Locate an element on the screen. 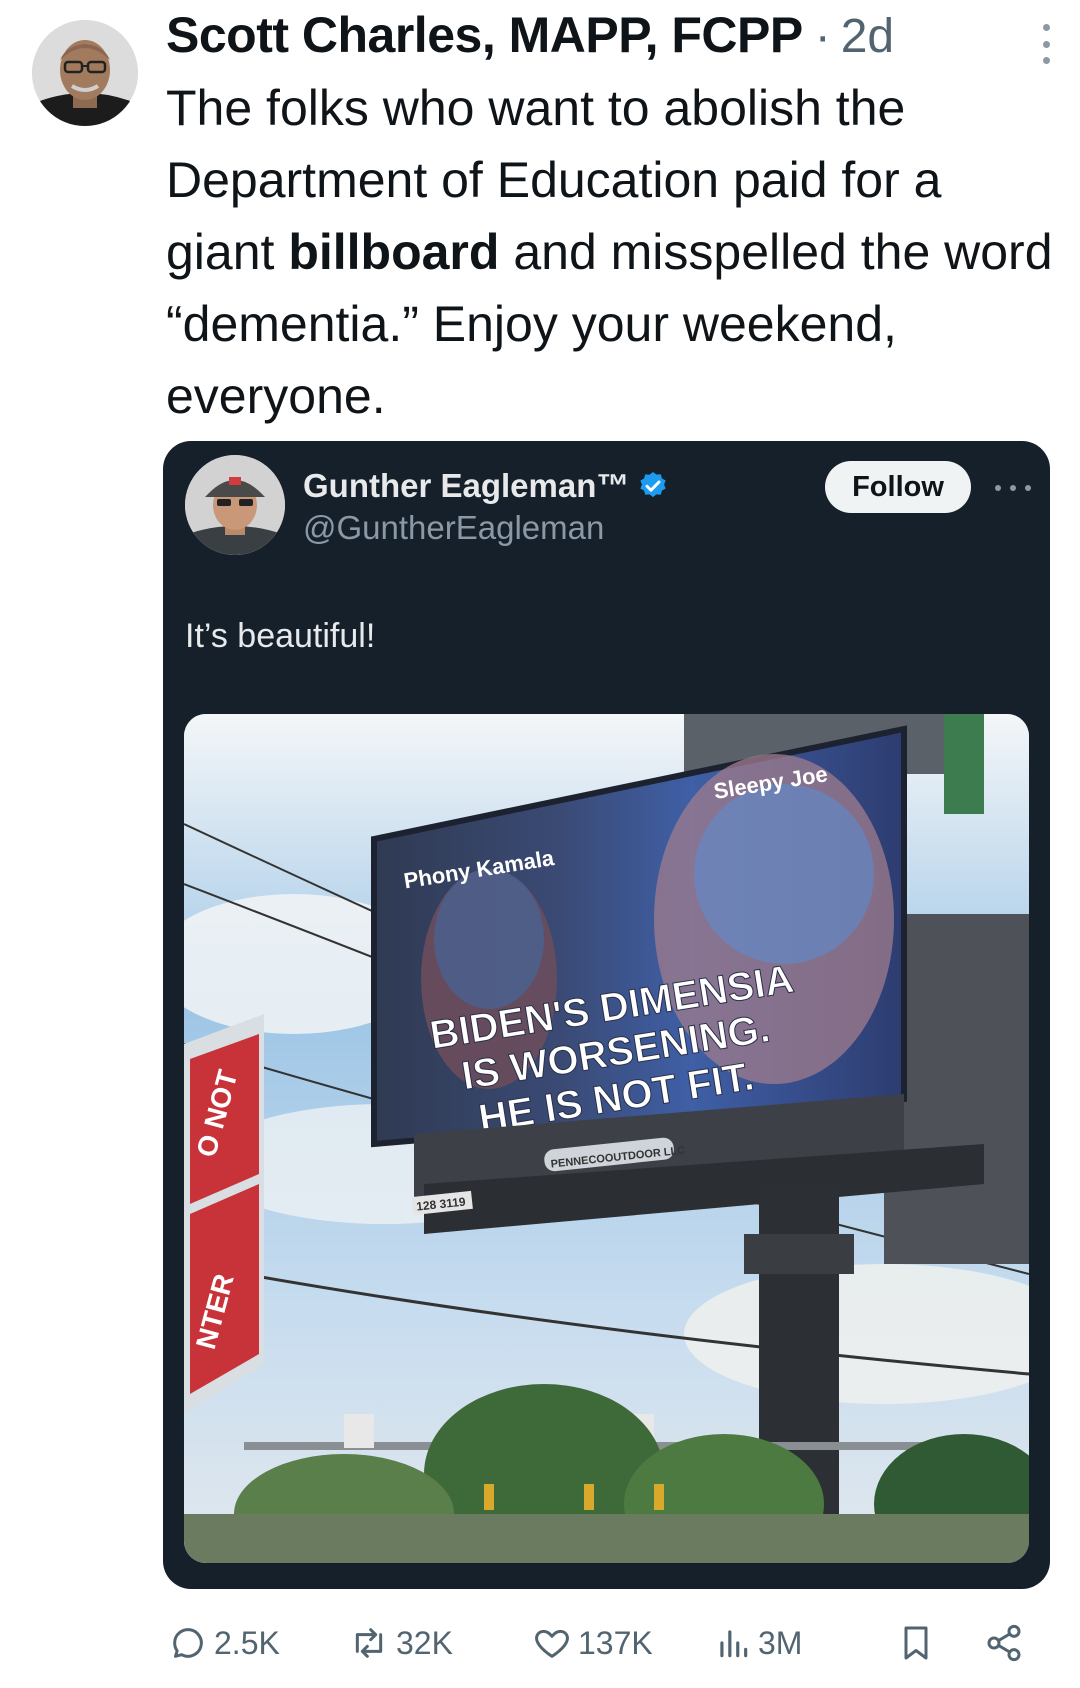  views-count: 3M is located at coordinates (780, 1642).